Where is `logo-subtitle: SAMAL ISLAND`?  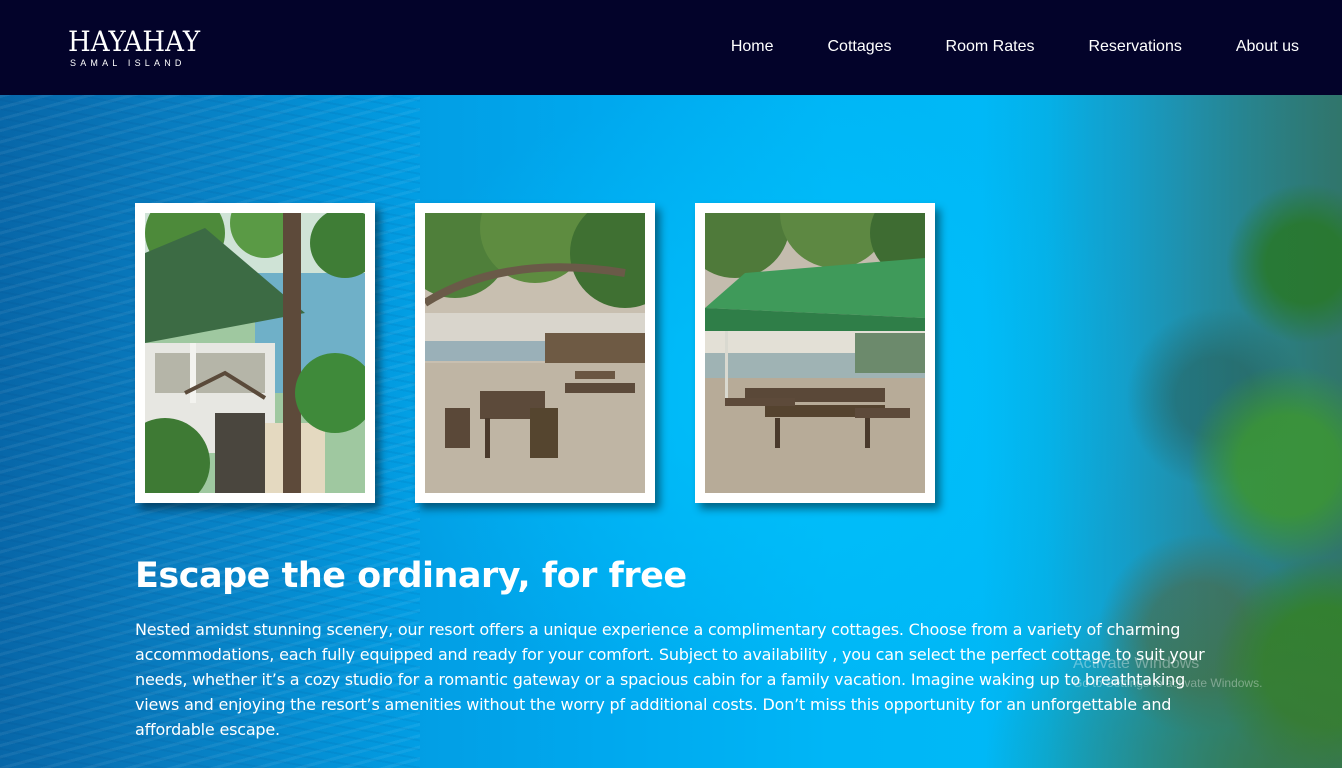 logo-subtitle: SAMAL ISLAND is located at coordinates (128, 63).